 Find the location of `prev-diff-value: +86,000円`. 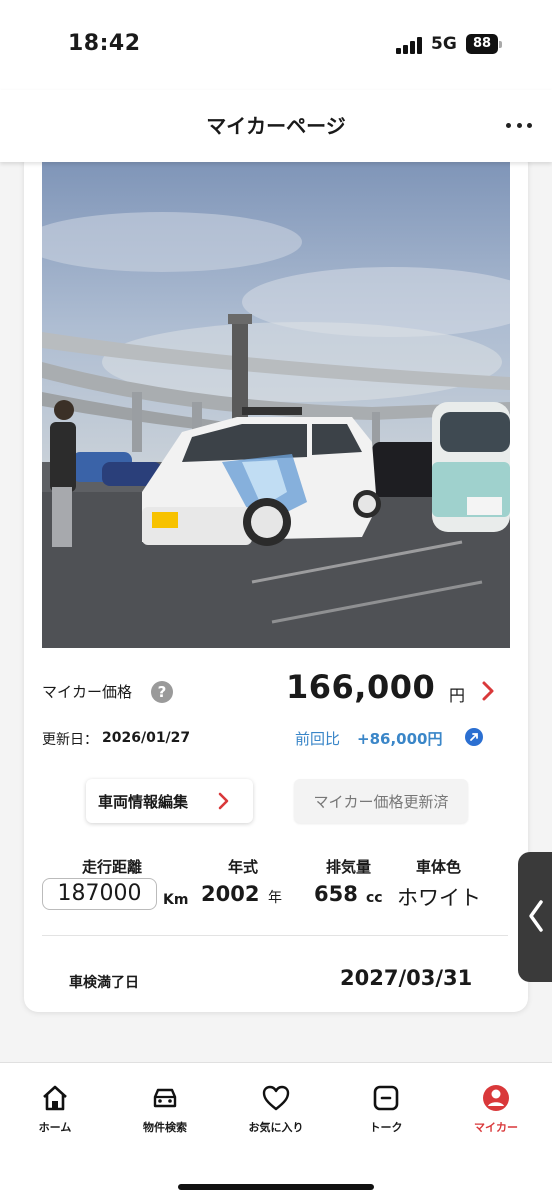

prev-diff-value: +86,000円 is located at coordinates (400, 739).